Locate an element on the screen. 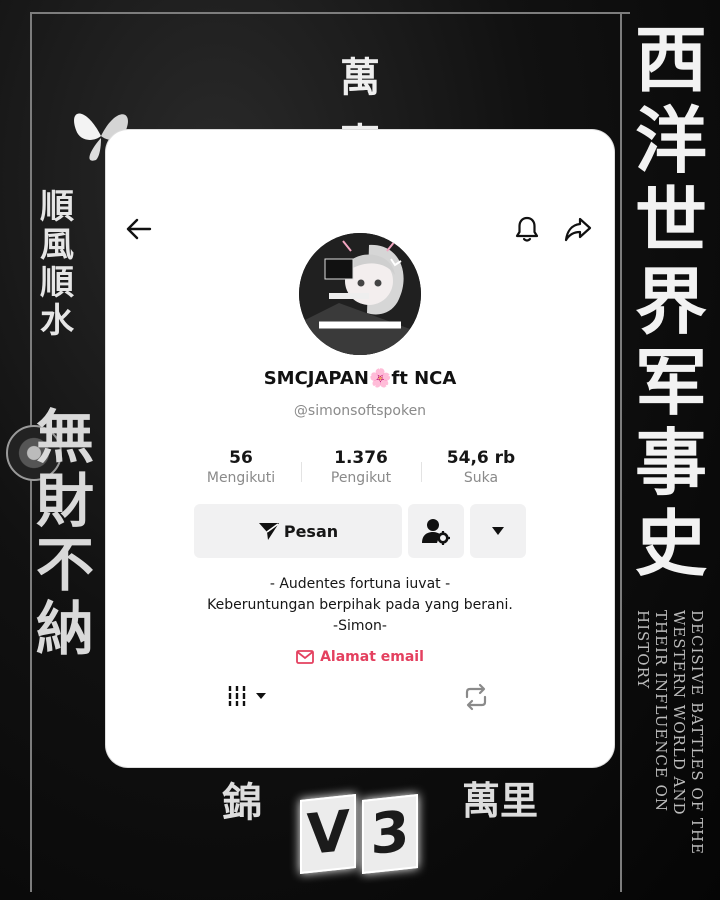  bio-line: -Simon- is located at coordinates (360, 626).